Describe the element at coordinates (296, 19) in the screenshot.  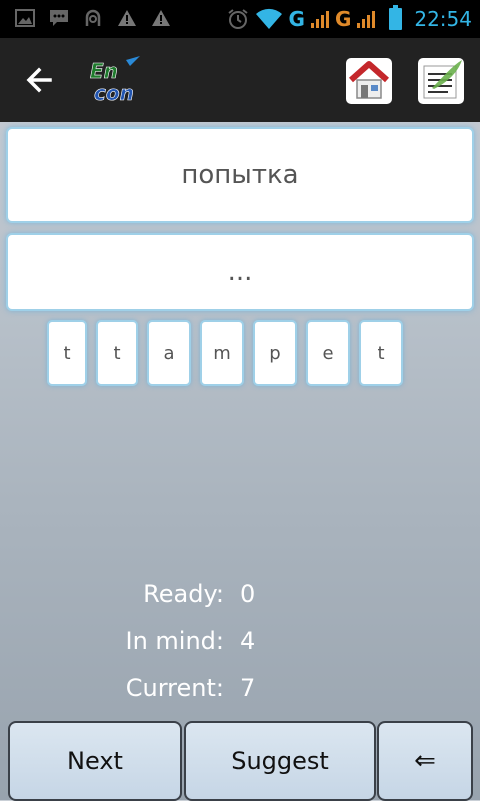
I see `network-type-1: G` at that location.